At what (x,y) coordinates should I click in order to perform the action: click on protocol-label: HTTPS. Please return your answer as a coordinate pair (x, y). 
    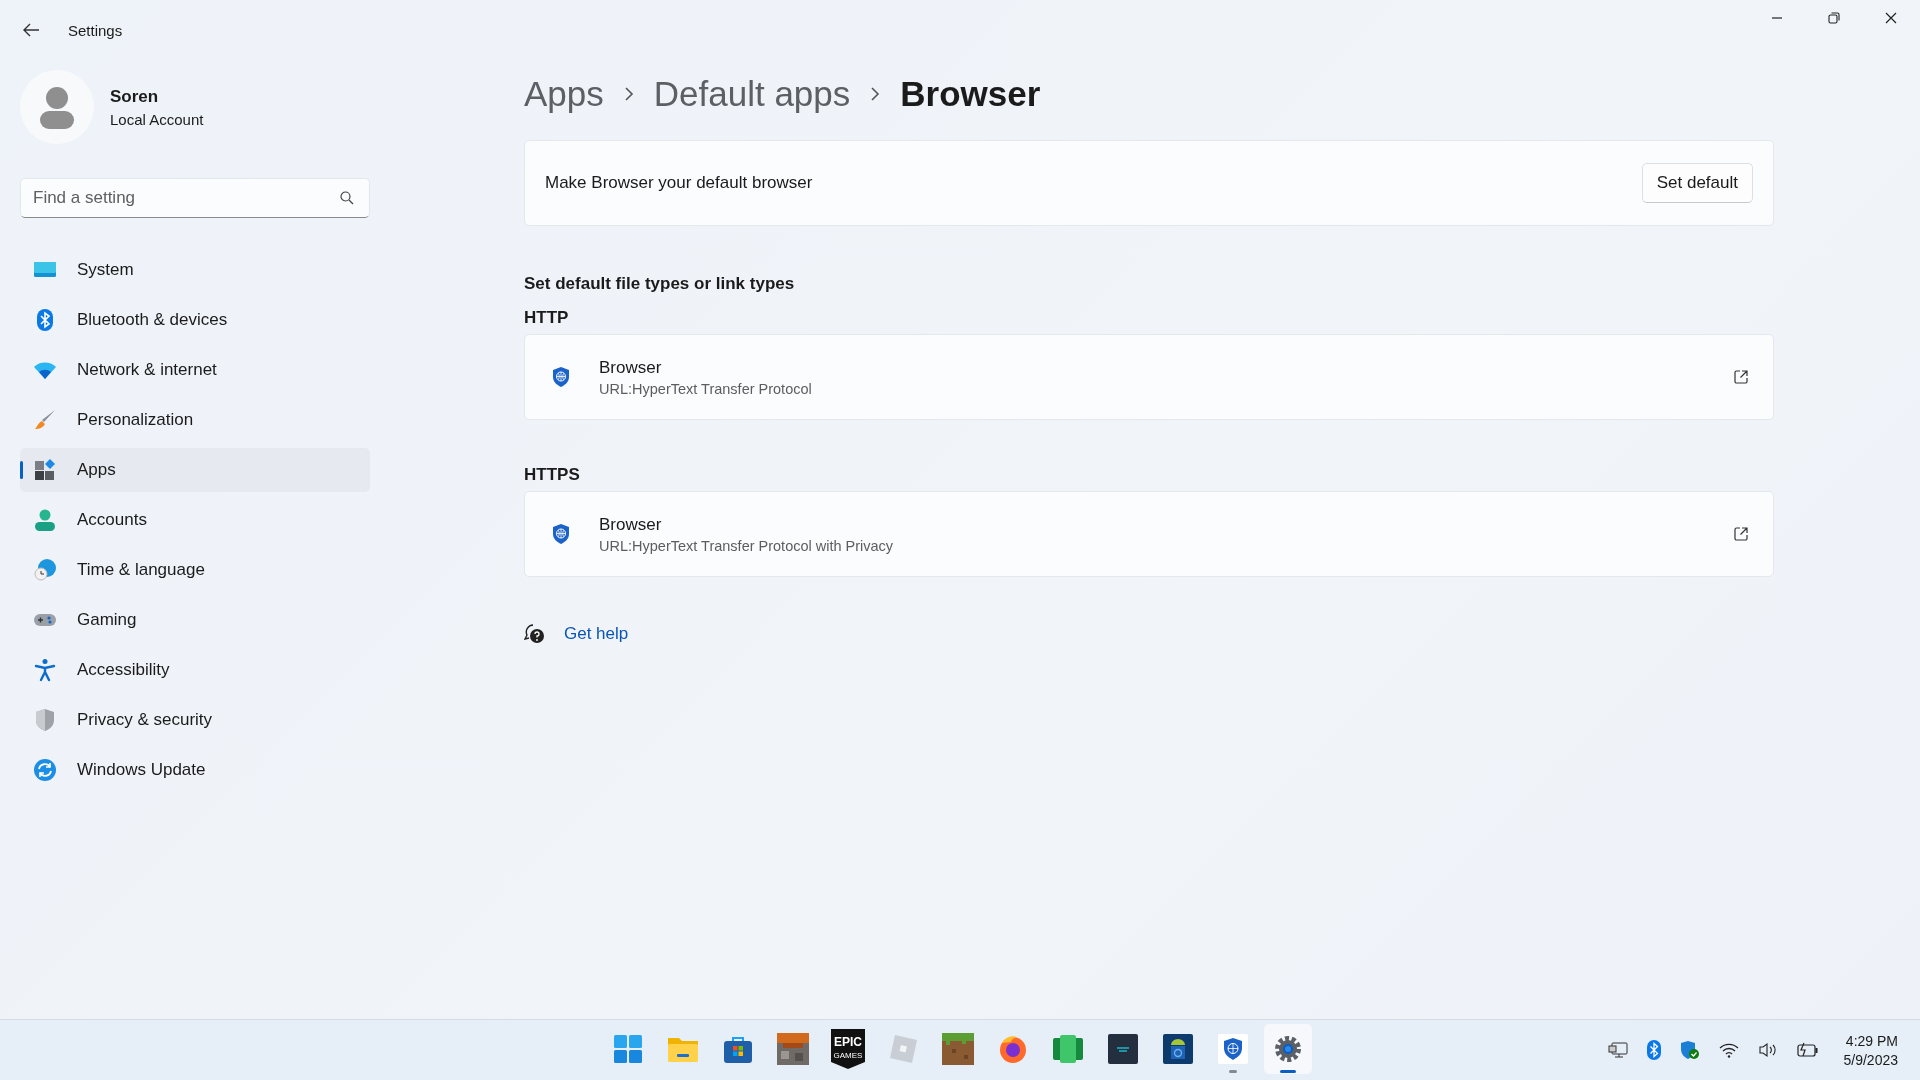
    Looking at the image, I should click on (552, 475).